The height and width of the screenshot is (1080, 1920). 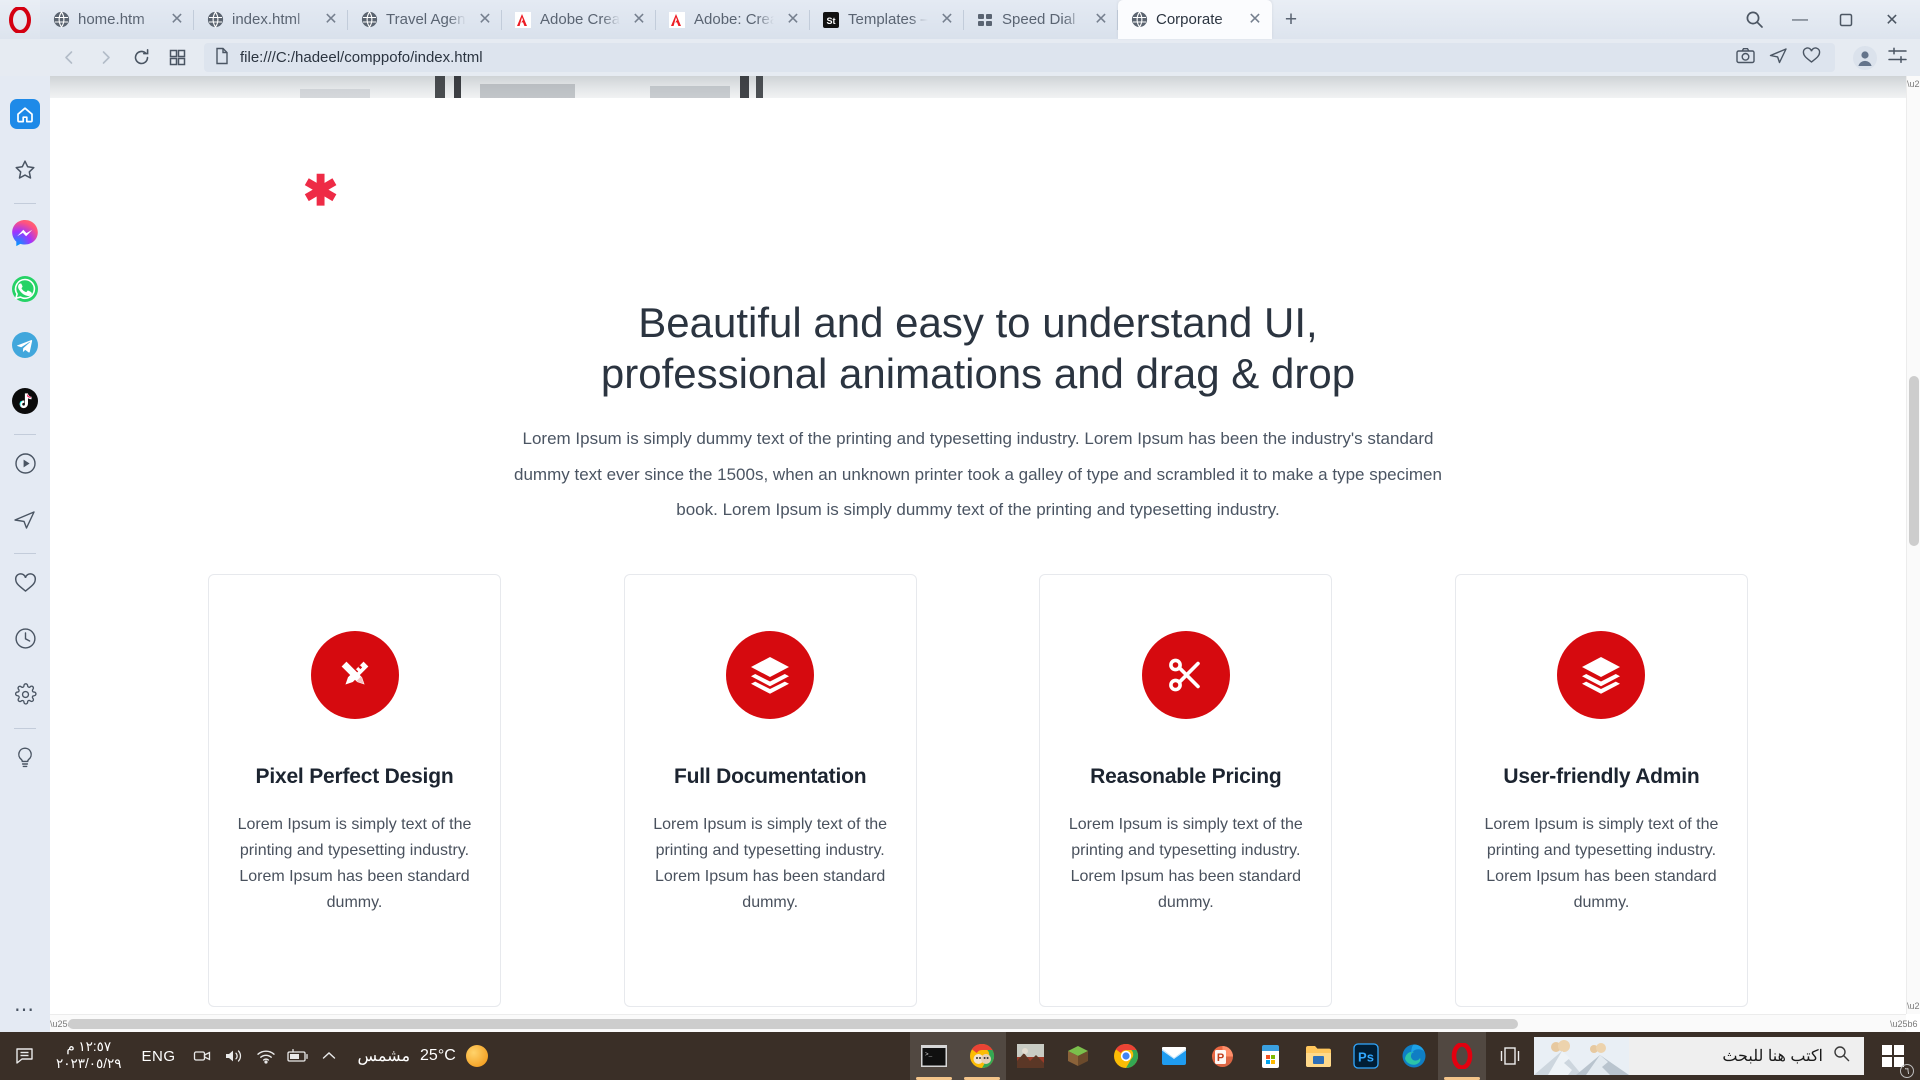 What do you see at coordinates (1174, 1056) in the screenshot?
I see `taskbar-item-mail` at bounding box center [1174, 1056].